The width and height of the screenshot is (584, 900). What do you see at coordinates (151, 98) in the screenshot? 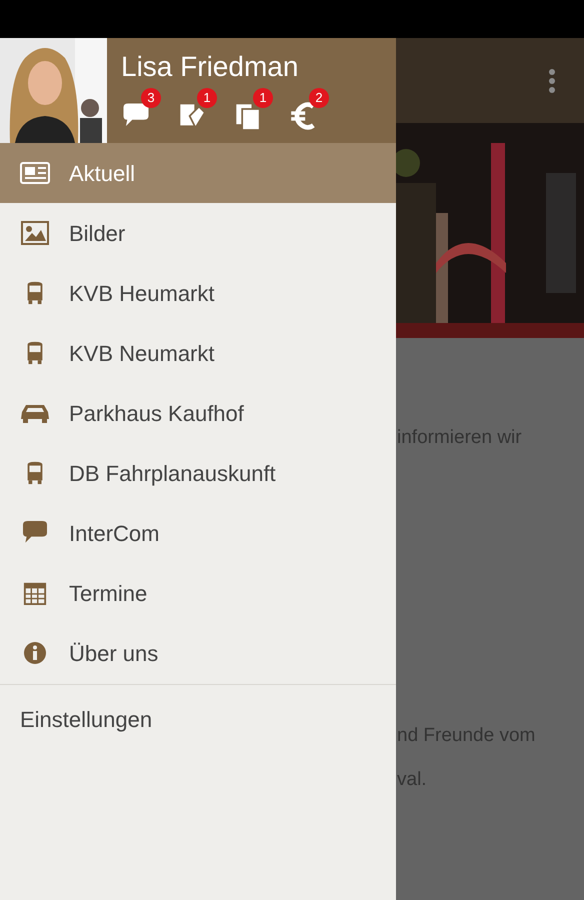
I see `count-badge: 3` at bounding box center [151, 98].